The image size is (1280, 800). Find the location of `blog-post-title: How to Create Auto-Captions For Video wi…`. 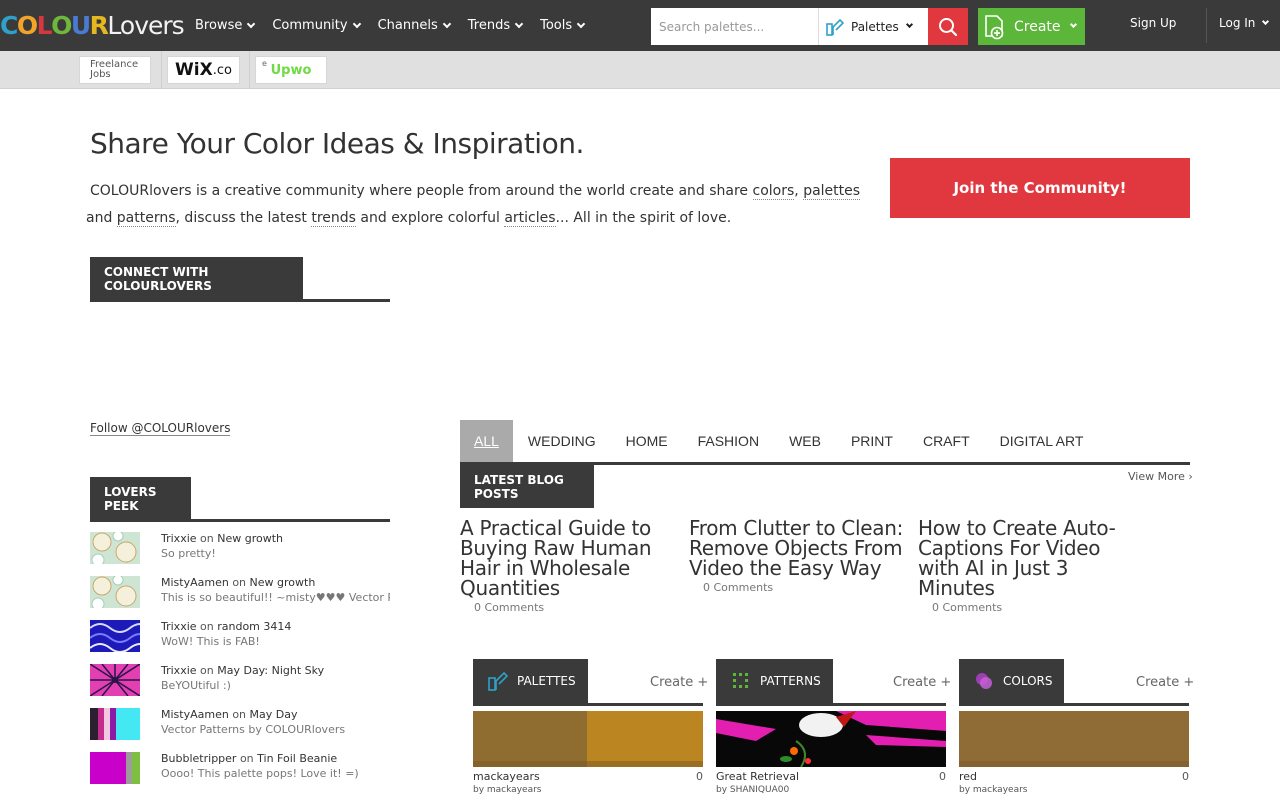

blog-post-title: How to Create Auto-Captions For Video wi… is located at coordinates (1029, 558).